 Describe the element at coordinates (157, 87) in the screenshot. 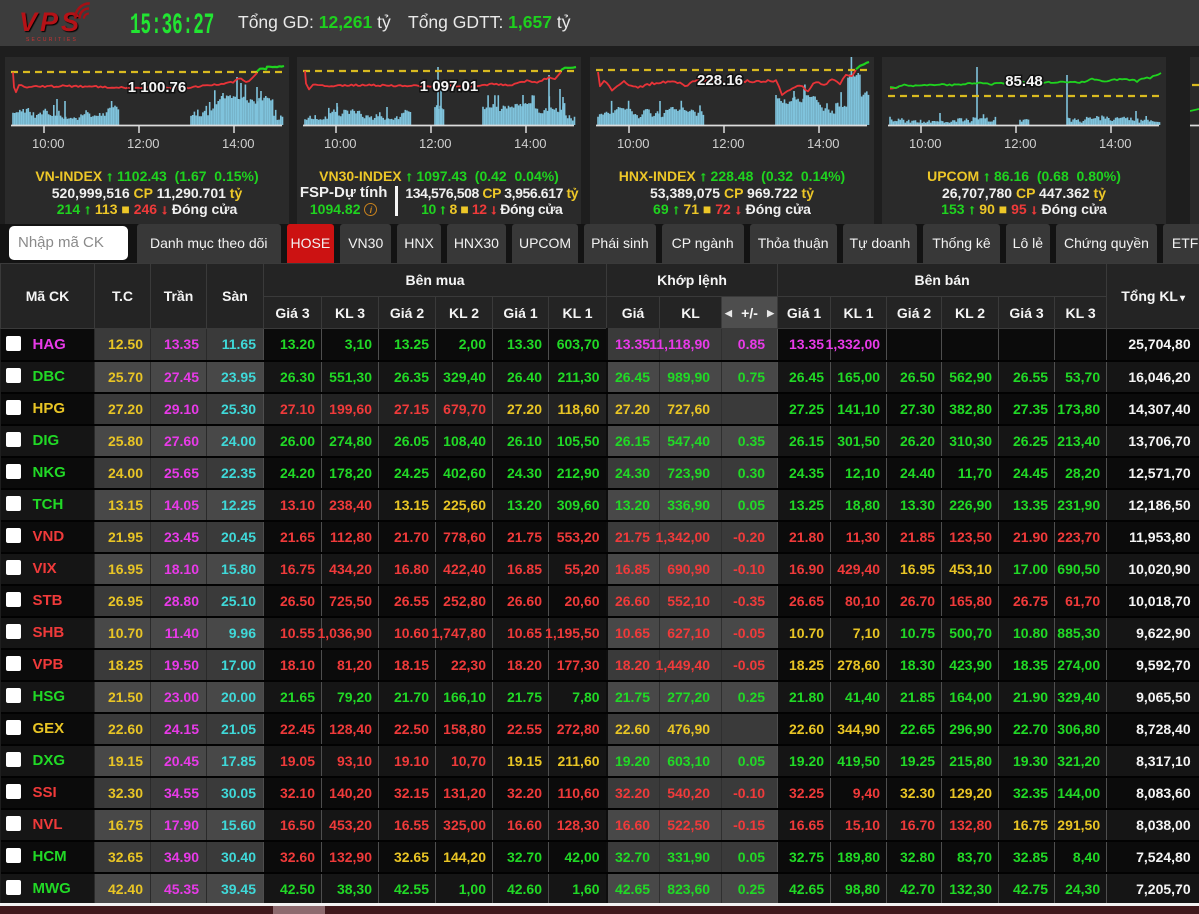

I see `svg-text: 1 100.76` at that location.